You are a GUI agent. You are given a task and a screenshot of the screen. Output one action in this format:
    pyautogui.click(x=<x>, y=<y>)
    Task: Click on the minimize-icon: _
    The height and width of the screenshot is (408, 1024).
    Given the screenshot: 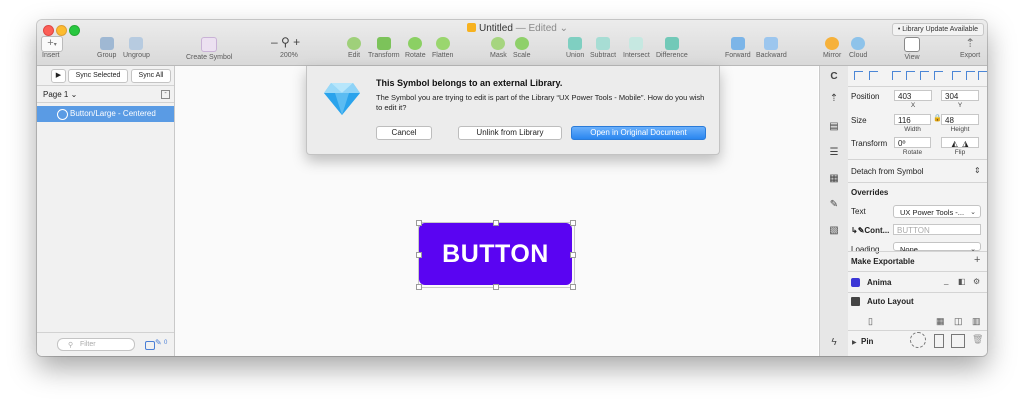 What is the action you would take?
    pyautogui.click(x=946, y=280)
    